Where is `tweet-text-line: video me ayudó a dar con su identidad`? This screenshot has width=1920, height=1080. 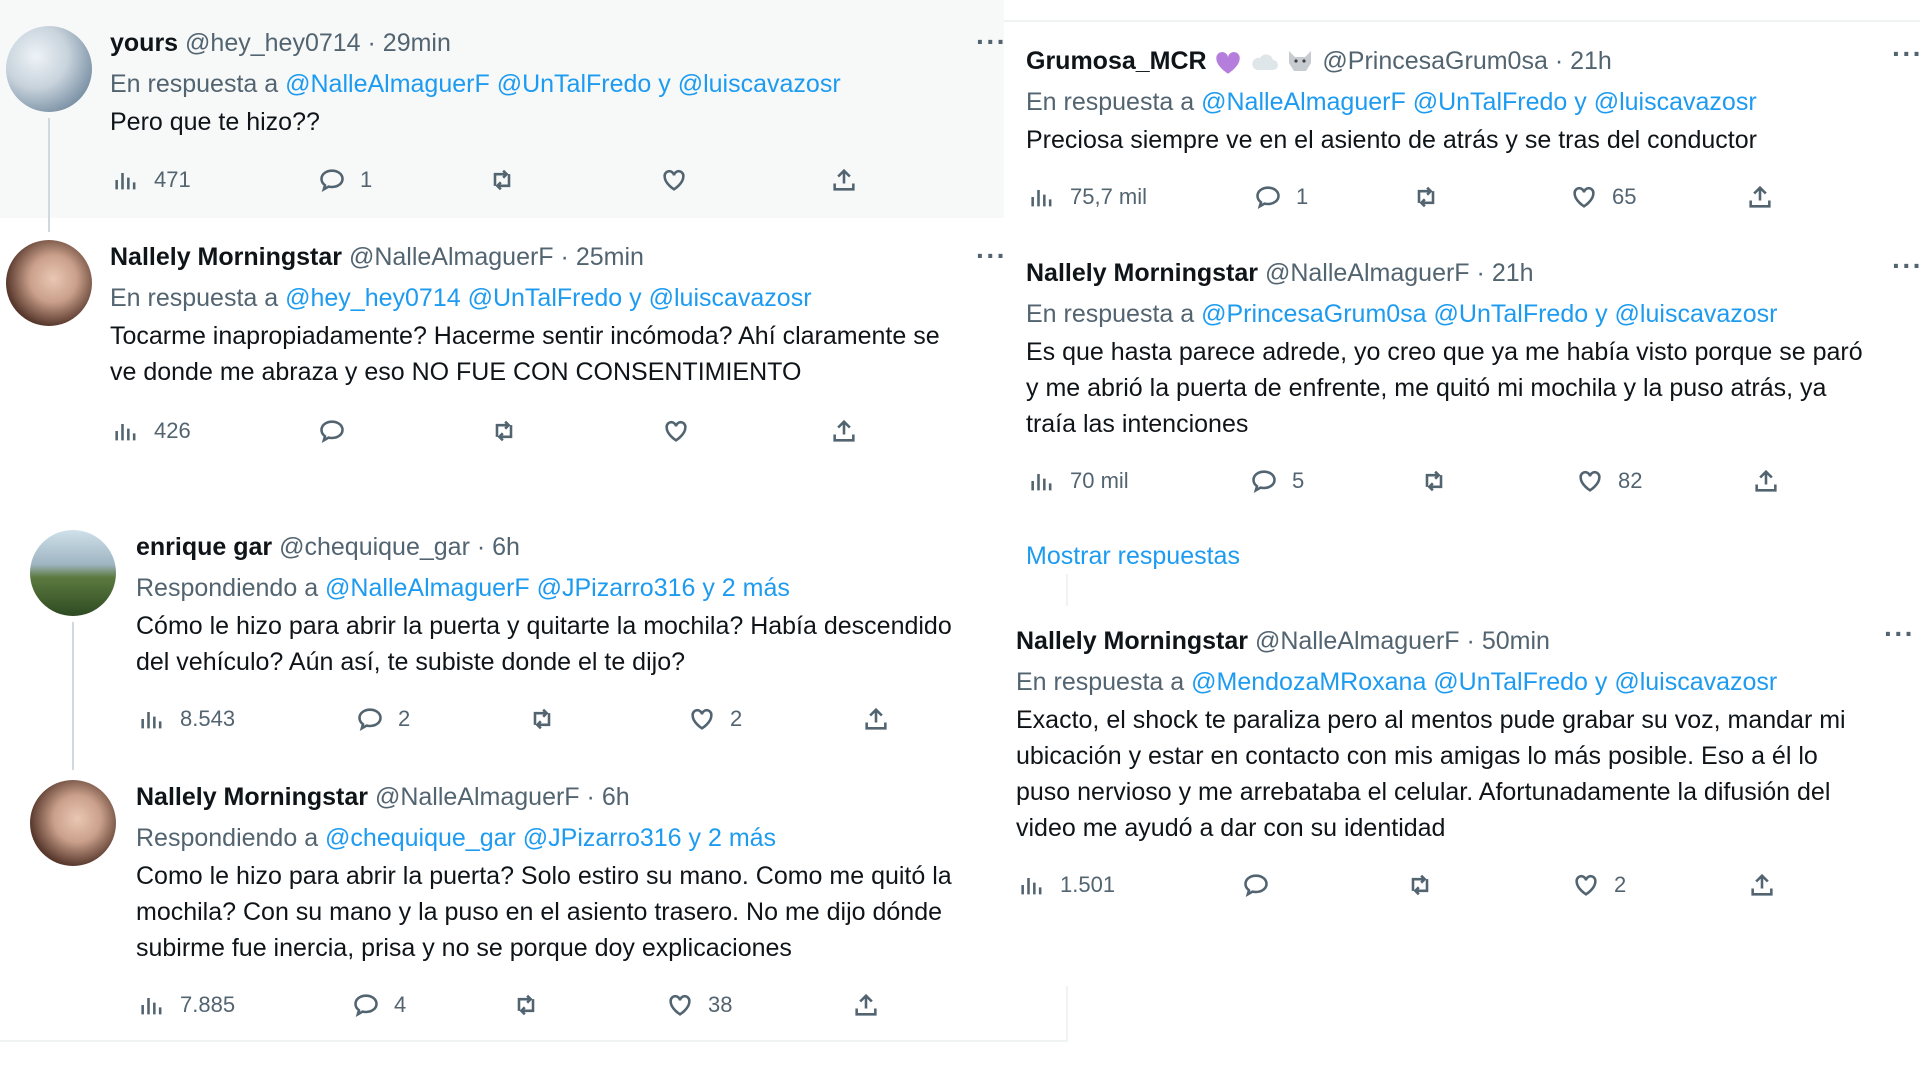 tweet-text-line: video me ayudó a dar con su identidad is located at coordinates (1231, 828).